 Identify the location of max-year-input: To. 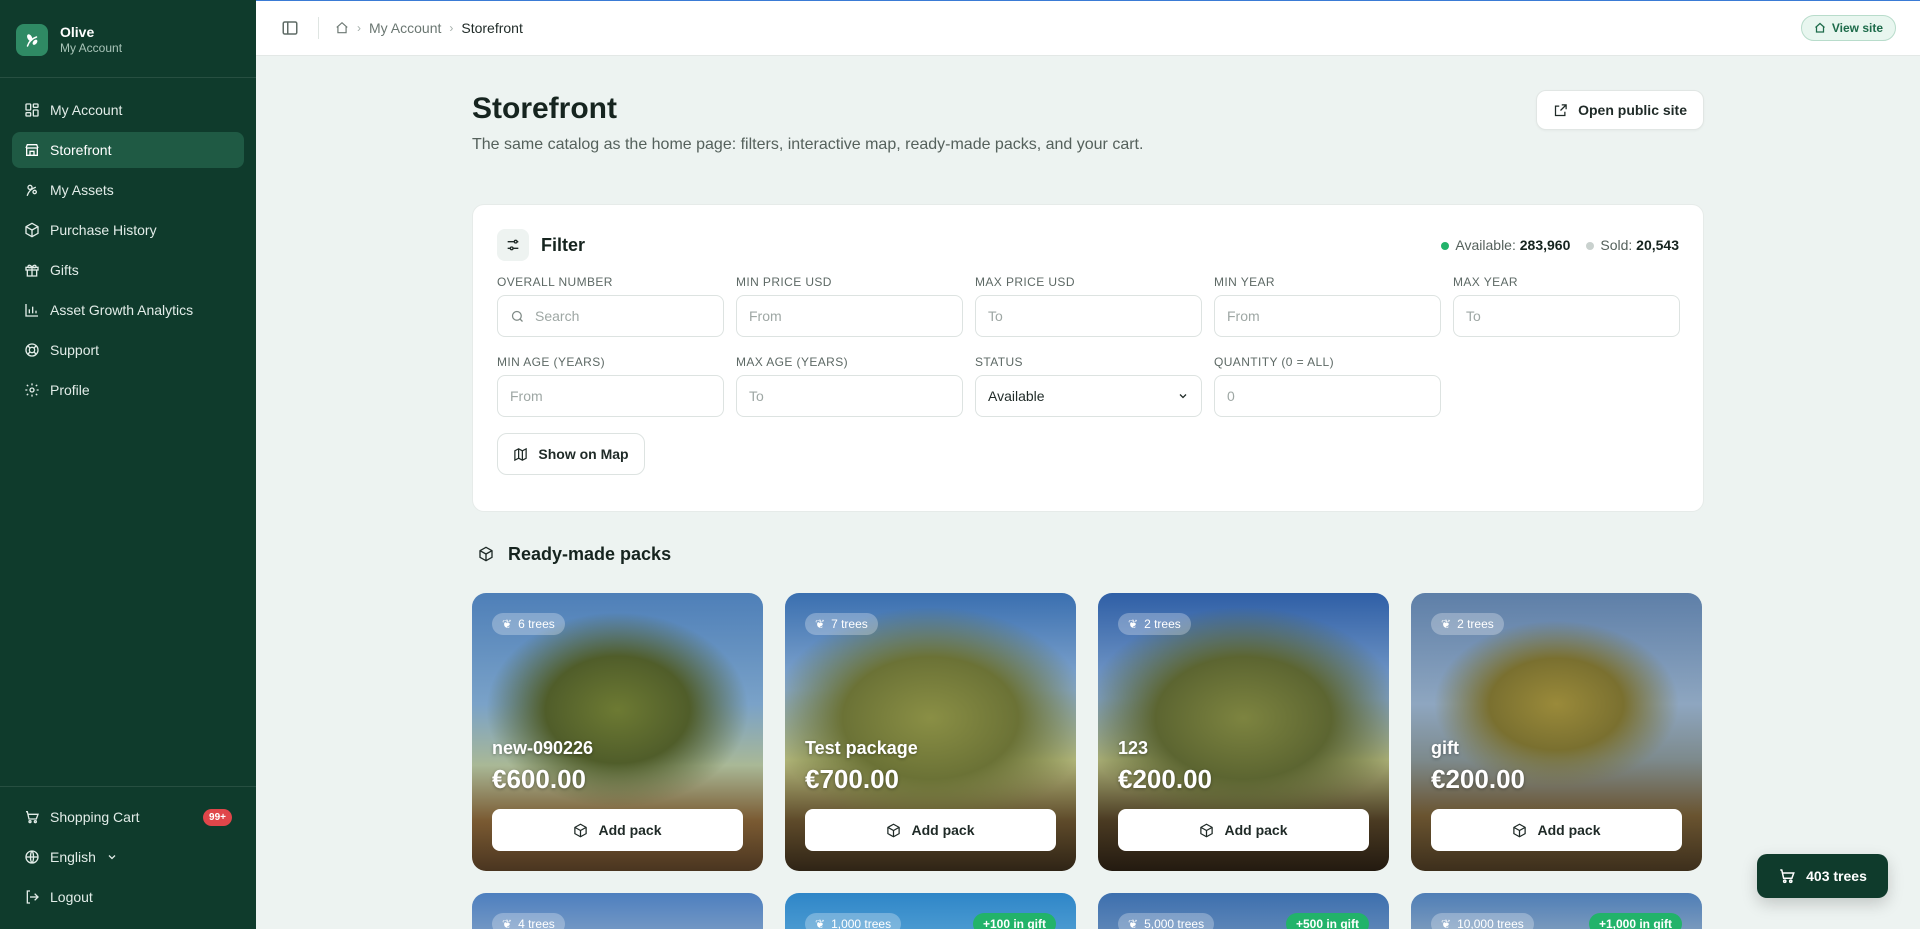
(1566, 316).